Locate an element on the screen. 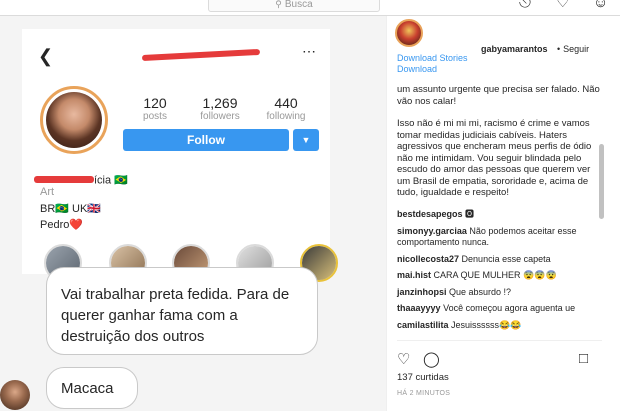 This screenshot has height=411, width=620. bio-line: Art is located at coordinates (47, 192).